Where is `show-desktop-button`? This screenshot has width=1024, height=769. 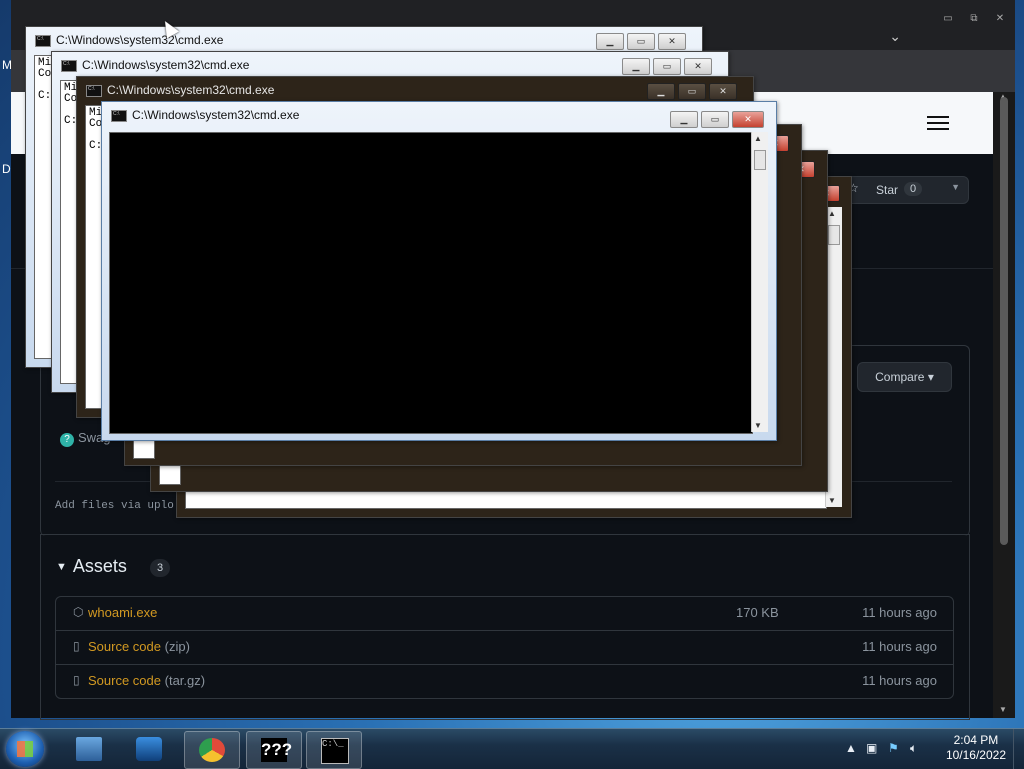 show-desktop-button is located at coordinates (1018, 749).